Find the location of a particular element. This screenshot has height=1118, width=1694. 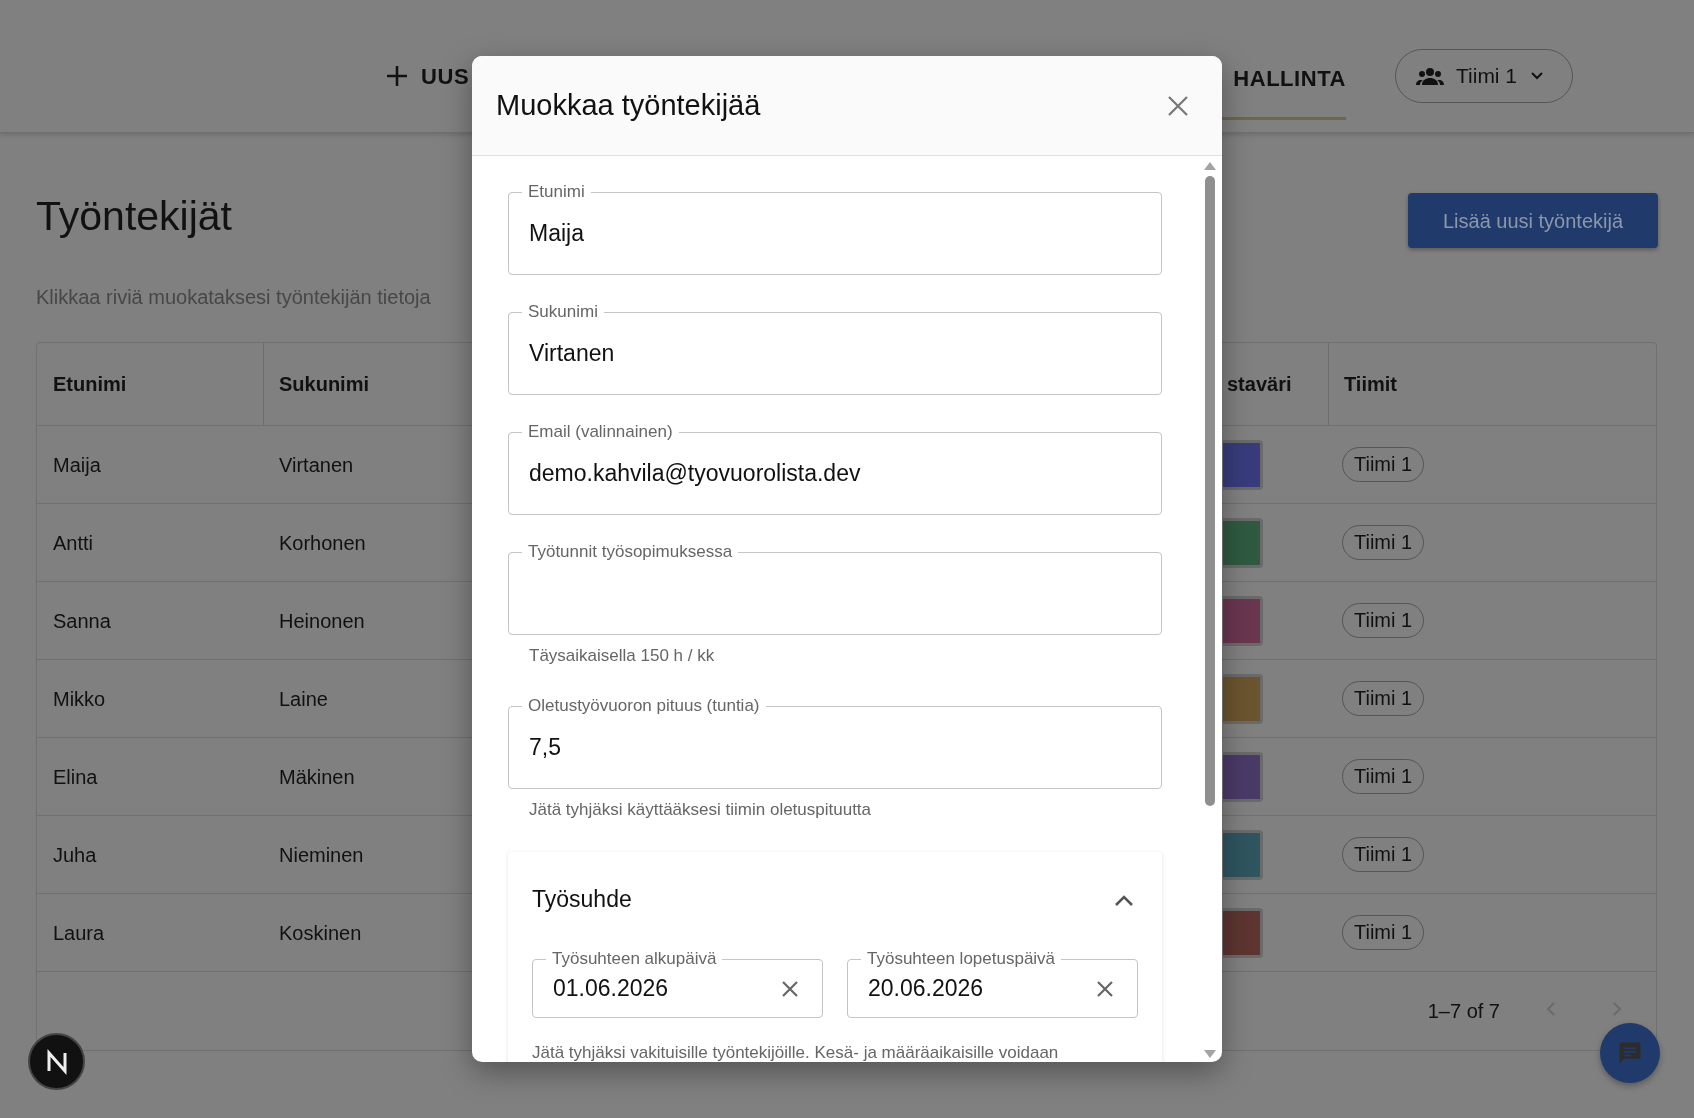

table-cell: Antti is located at coordinates (73, 542).